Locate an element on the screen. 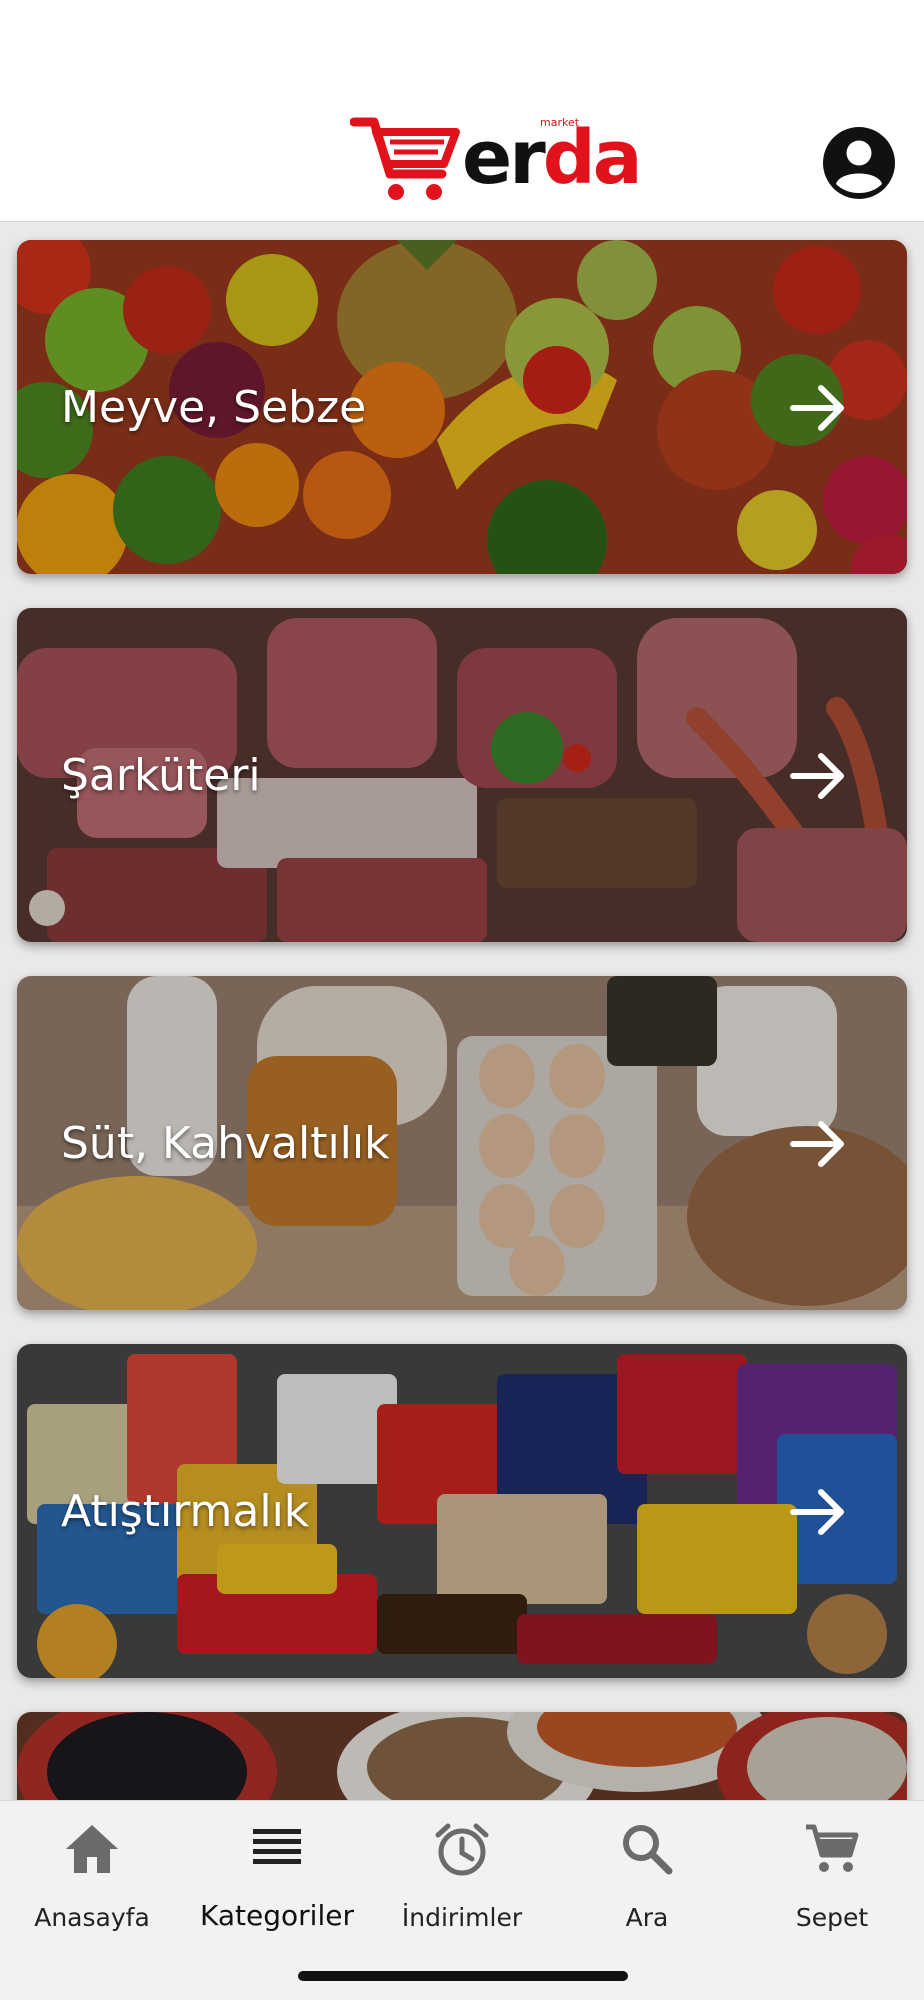  tab-label: Kategoriler is located at coordinates (277, 1915).